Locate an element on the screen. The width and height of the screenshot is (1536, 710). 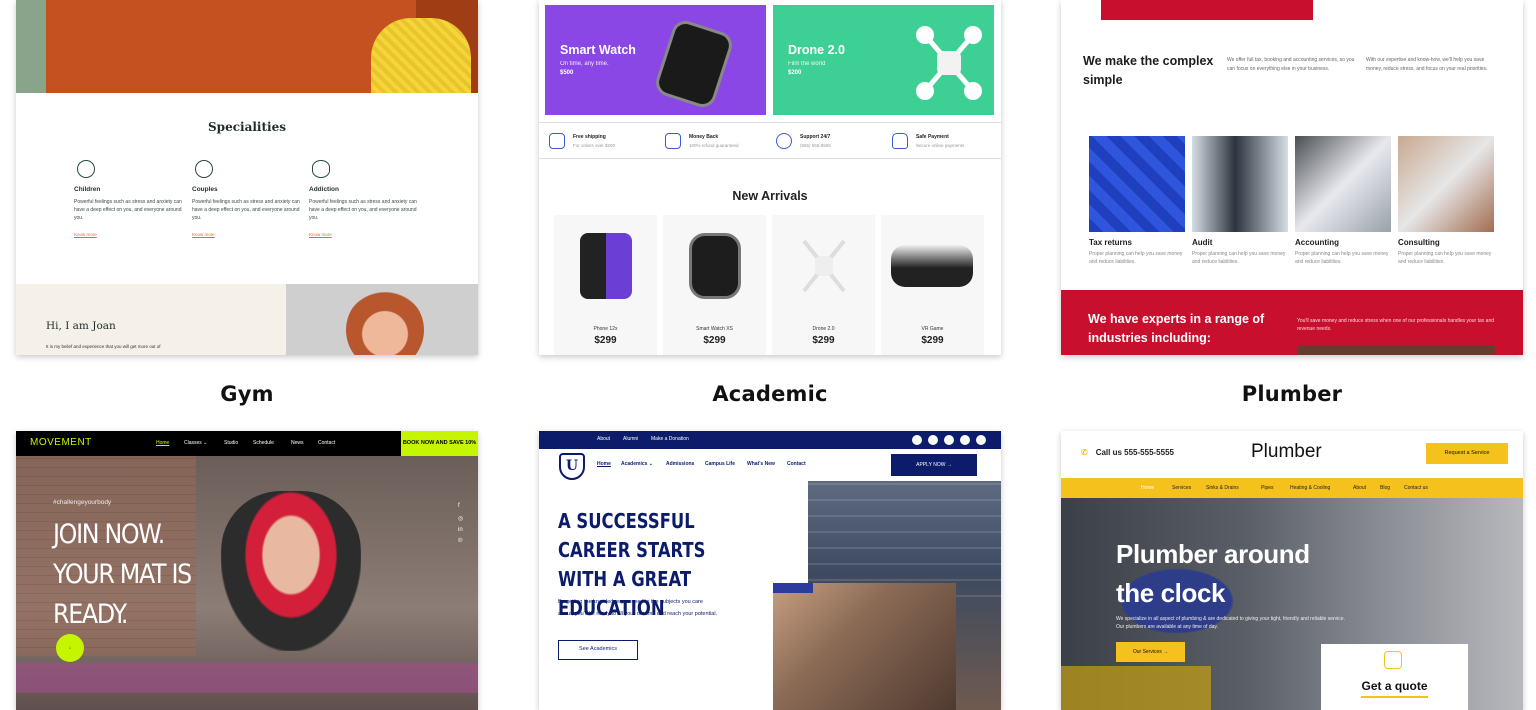
promo-title: Smart Watch is located at coordinates (598, 50).